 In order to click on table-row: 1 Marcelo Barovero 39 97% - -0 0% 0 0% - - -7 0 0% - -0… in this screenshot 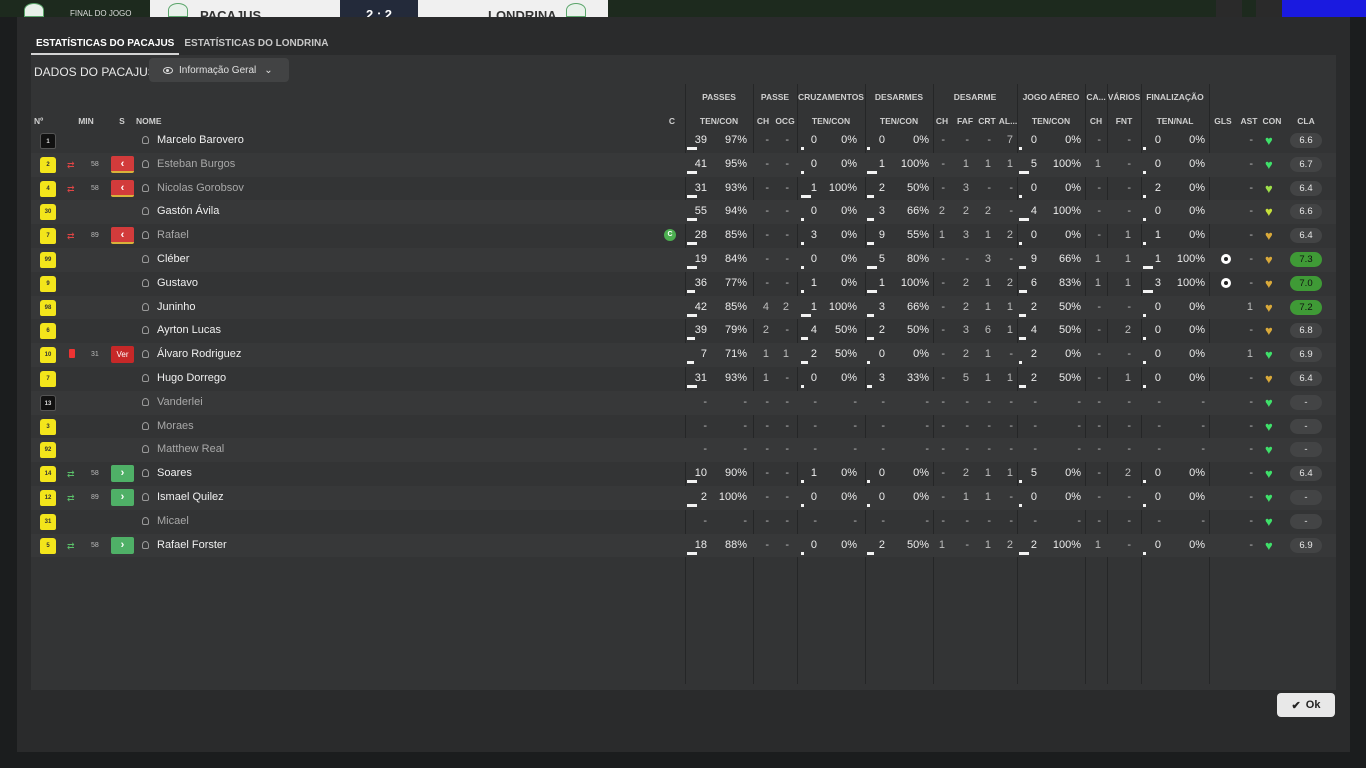, I will do `click(683, 141)`.